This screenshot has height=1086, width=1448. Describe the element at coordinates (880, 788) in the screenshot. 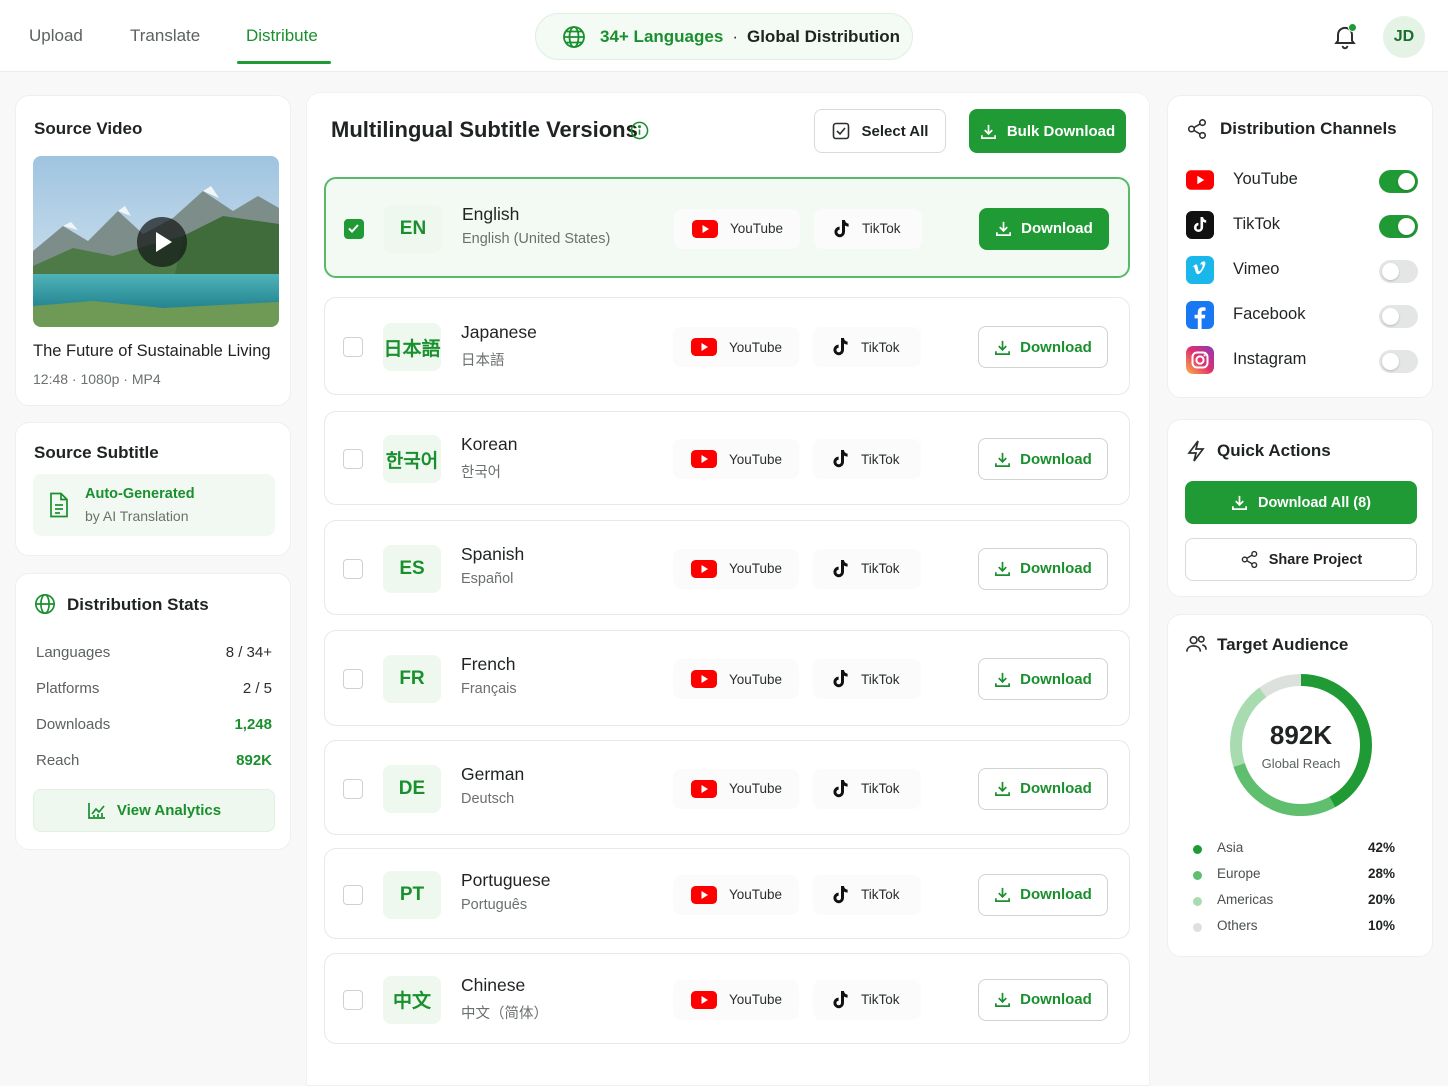

I see `platform-label: TikTok` at that location.